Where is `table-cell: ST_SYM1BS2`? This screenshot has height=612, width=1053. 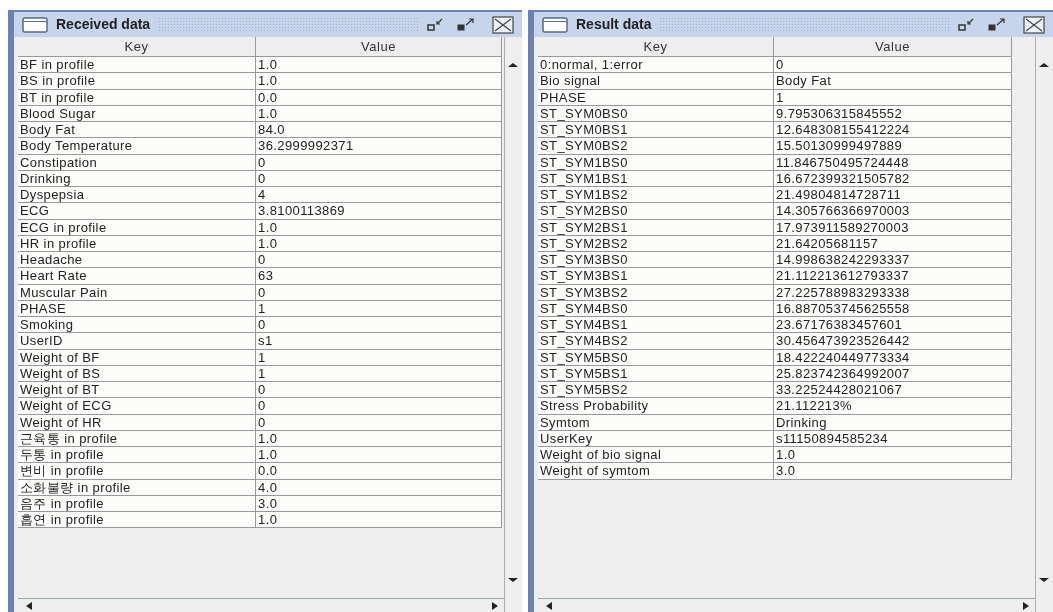
table-cell: ST_SYM1BS2 is located at coordinates (656, 195).